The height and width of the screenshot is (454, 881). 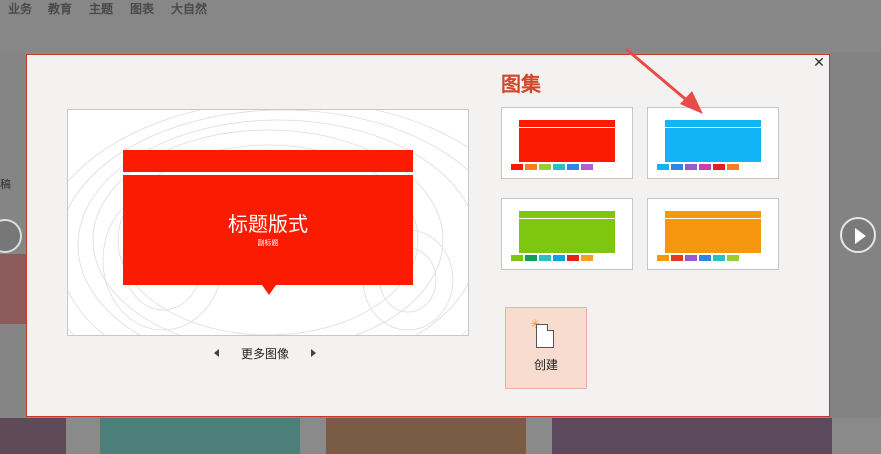 I want to click on preview-title: 标题版式, so click(x=268, y=224).